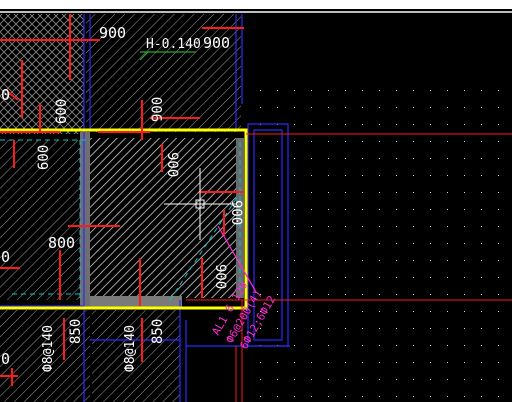  What do you see at coordinates (172, 164) in the screenshot?
I see `dimension-center-v: 900` at bounding box center [172, 164].